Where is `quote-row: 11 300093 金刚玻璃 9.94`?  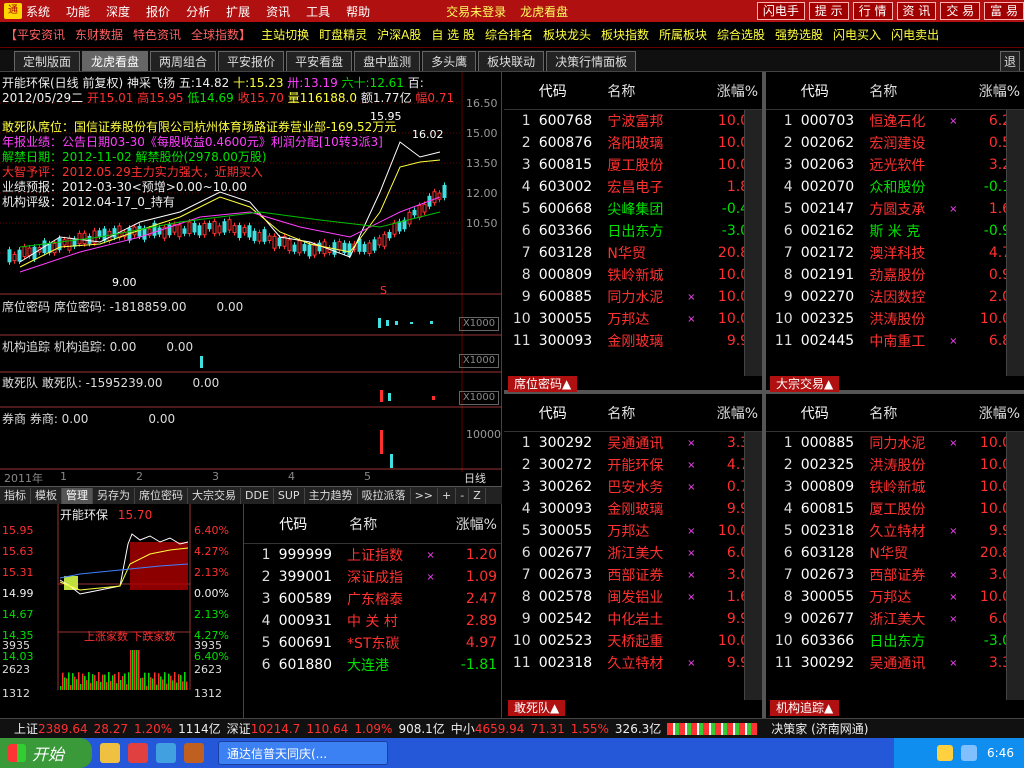
quote-row: 11 300093 金刚玻璃 9.94 is located at coordinates (633, 341).